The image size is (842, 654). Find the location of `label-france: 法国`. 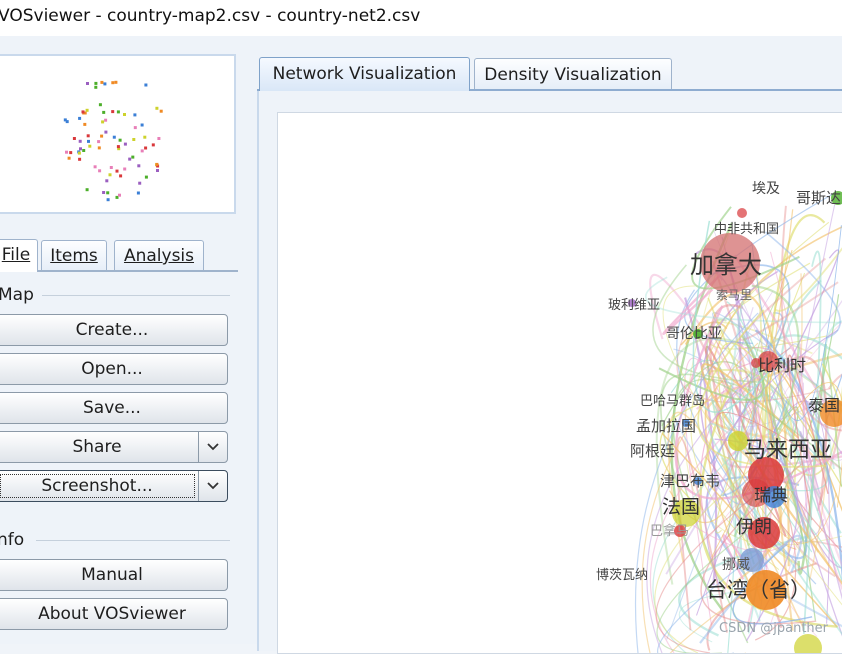

label-france: 法国 is located at coordinates (681, 507).